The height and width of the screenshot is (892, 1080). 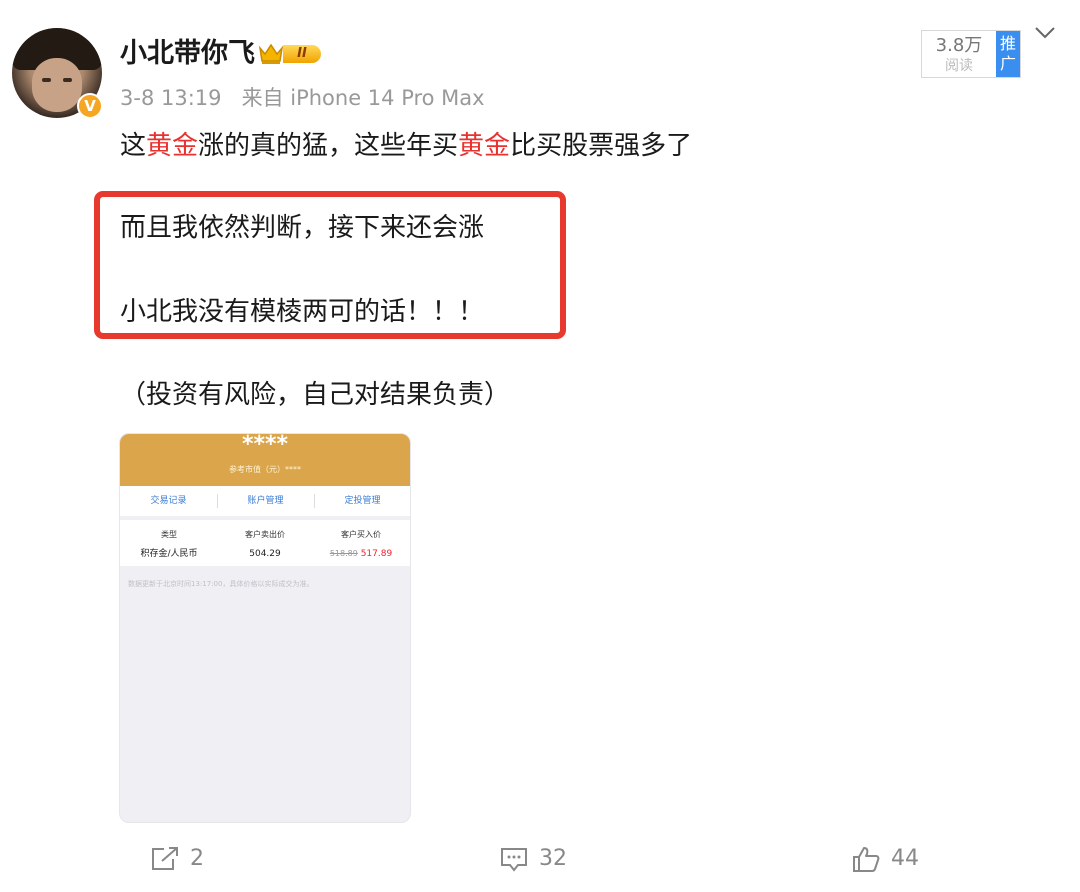 I want to click on image-tab: 定投管理, so click(x=362, y=501).